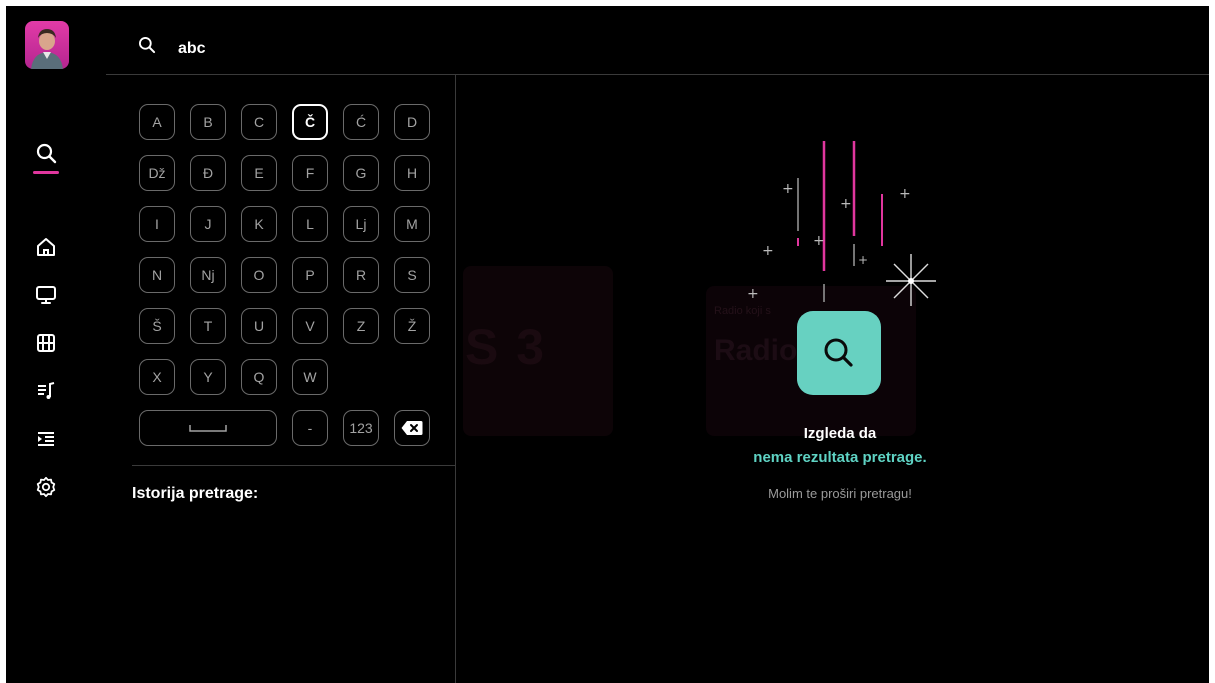  I want to click on music-list-icon, so click(46, 390).